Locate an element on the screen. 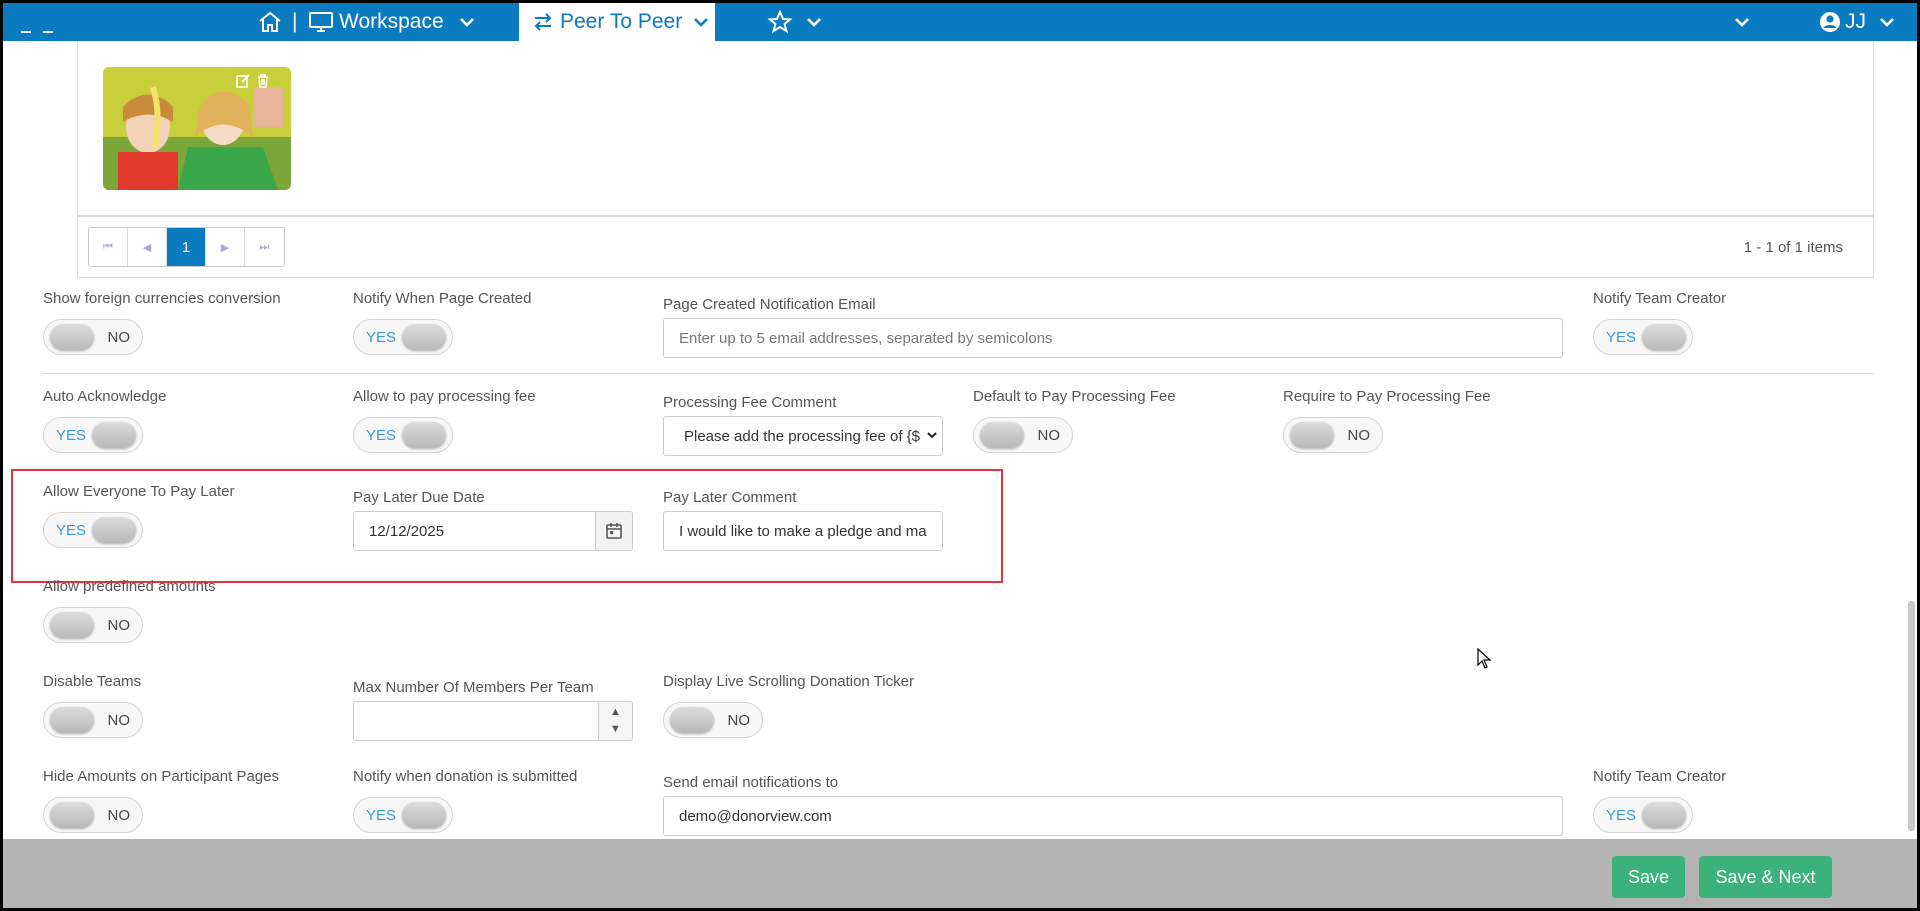  pager-buttons: ⏮ ◀ 1 ▶ ⏭ is located at coordinates (186, 247).